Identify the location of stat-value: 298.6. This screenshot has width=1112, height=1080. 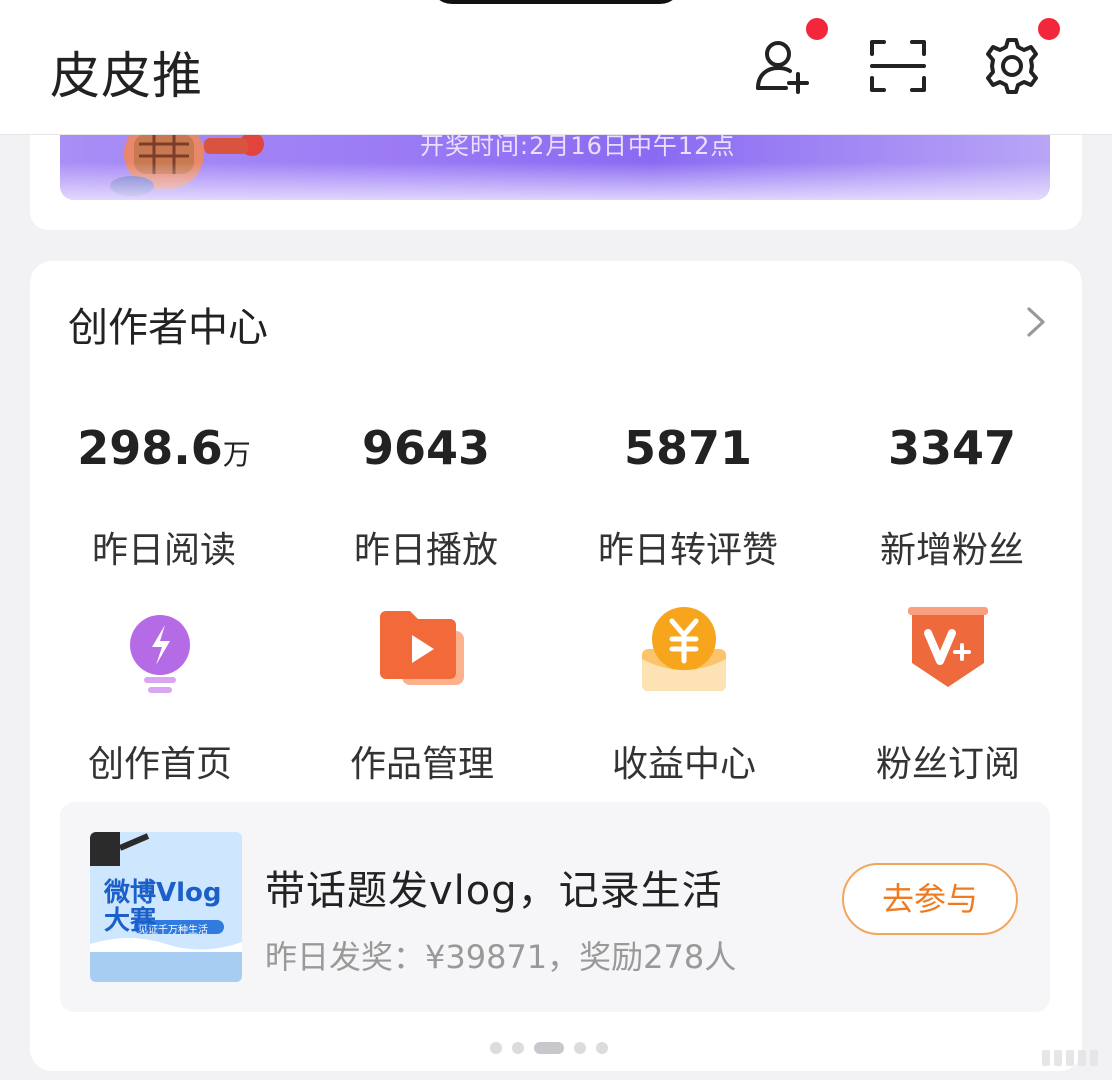
(150, 448).